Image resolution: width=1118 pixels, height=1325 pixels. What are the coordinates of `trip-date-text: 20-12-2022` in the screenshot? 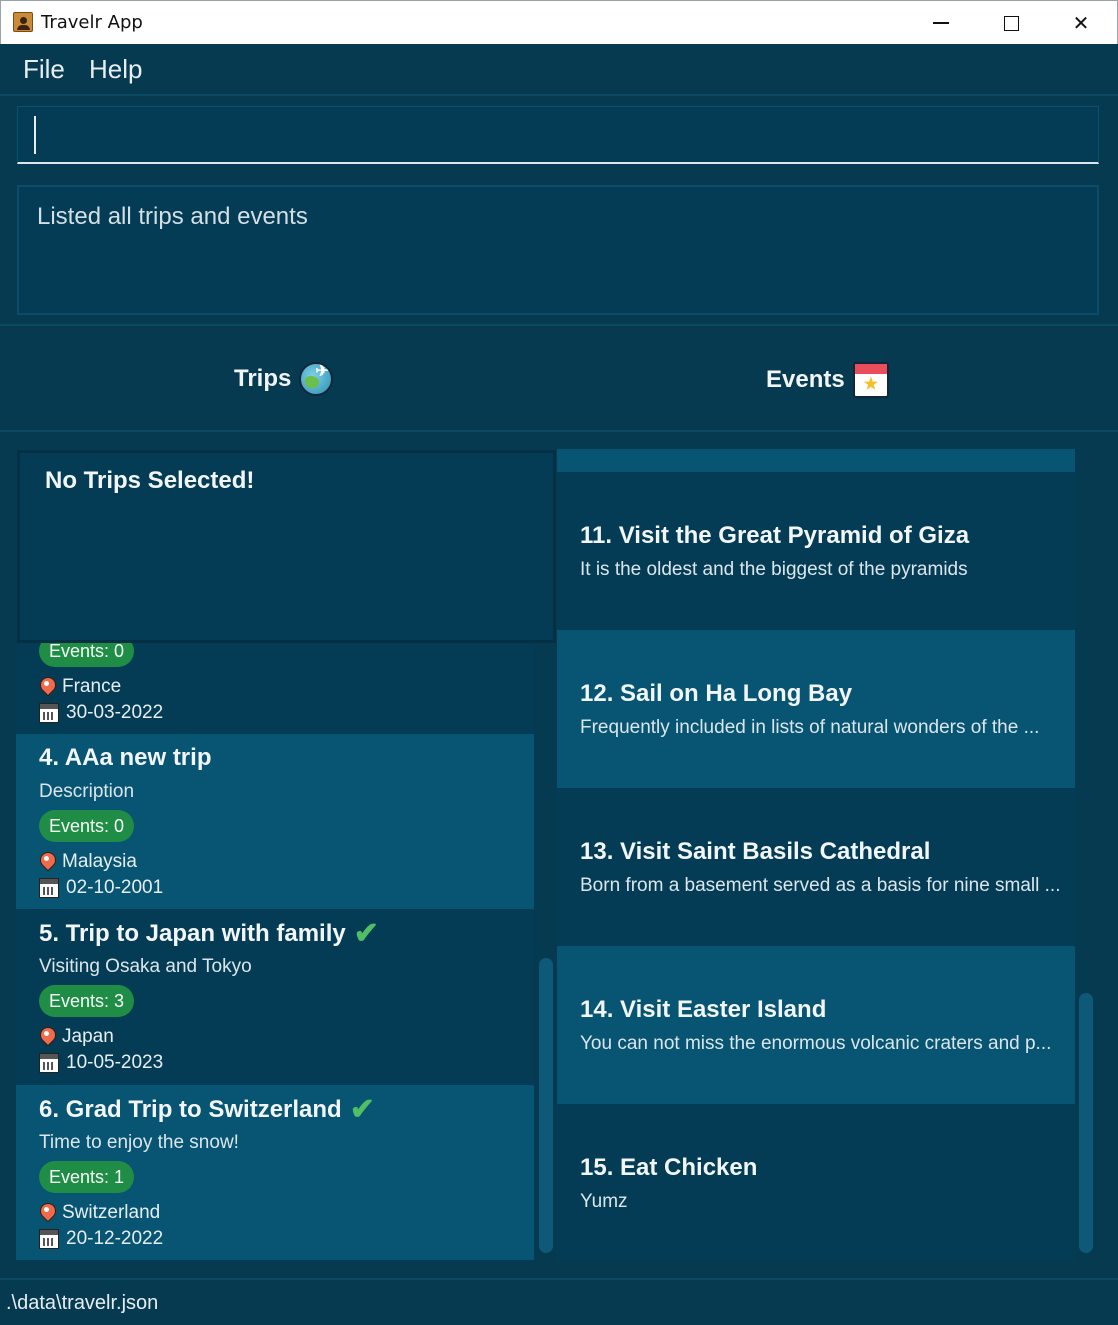 It's located at (115, 1238).